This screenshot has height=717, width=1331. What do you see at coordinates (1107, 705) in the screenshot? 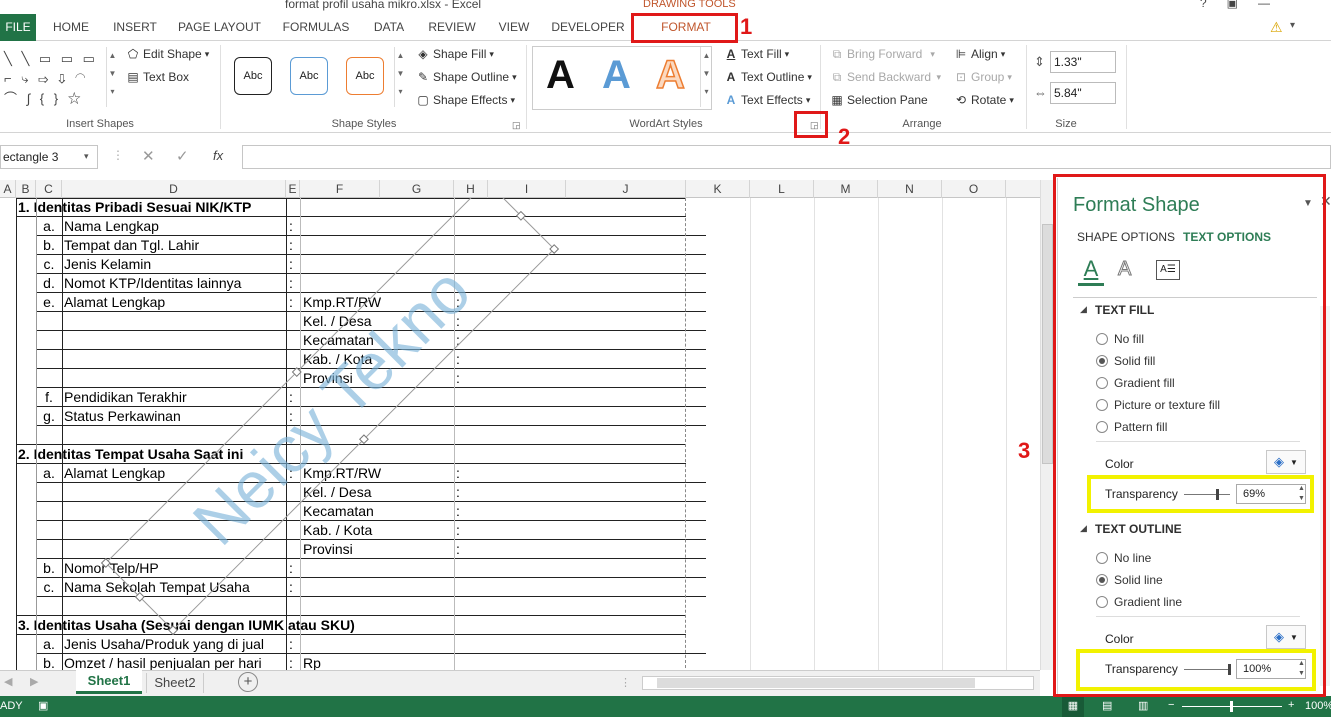
I see `page-layout-view-icon: ▤` at bounding box center [1107, 705].